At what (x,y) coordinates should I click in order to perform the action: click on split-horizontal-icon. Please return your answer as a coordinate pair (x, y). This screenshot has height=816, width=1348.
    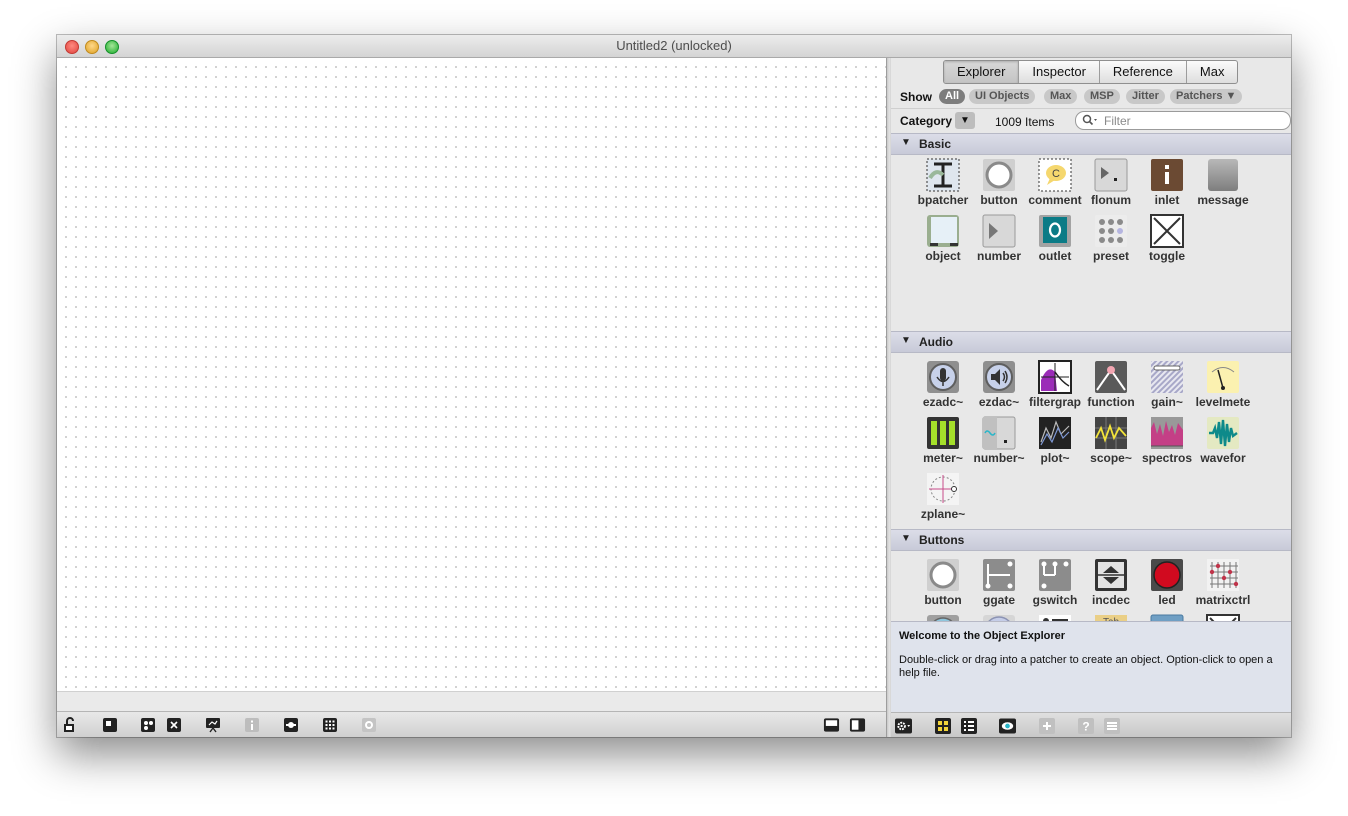
    Looking at the image, I should click on (831, 724).